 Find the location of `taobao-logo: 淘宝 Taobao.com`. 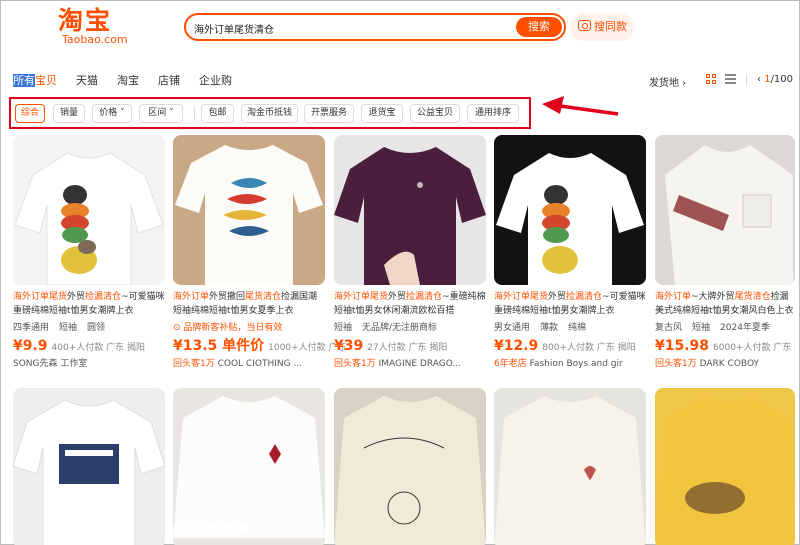

taobao-logo: 淘宝 Taobao.com is located at coordinates (98, 28).